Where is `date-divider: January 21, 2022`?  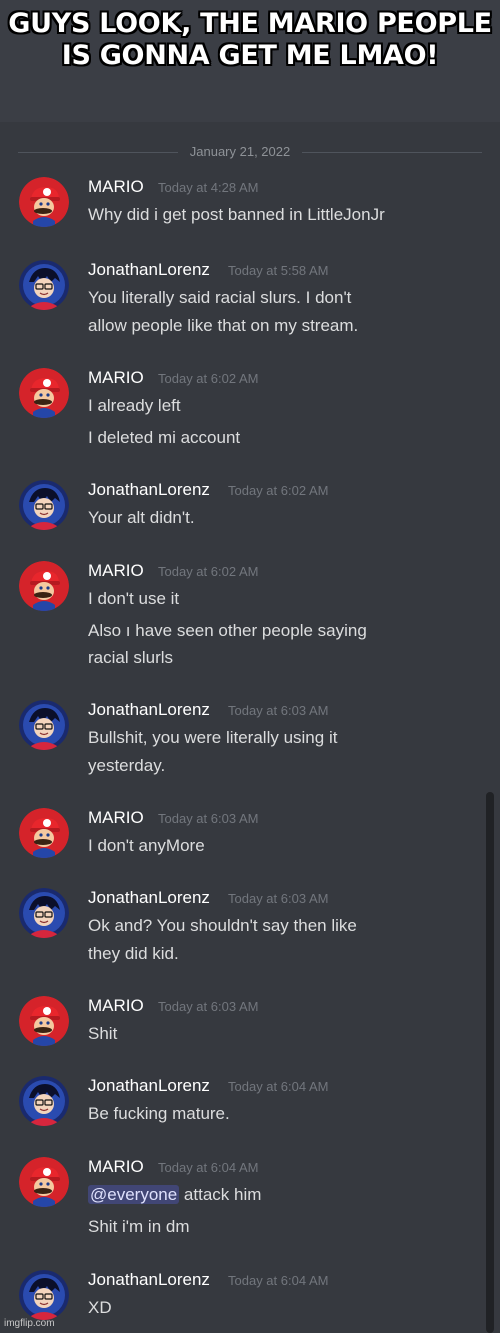
date-divider: January 21, 2022 is located at coordinates (250, 152).